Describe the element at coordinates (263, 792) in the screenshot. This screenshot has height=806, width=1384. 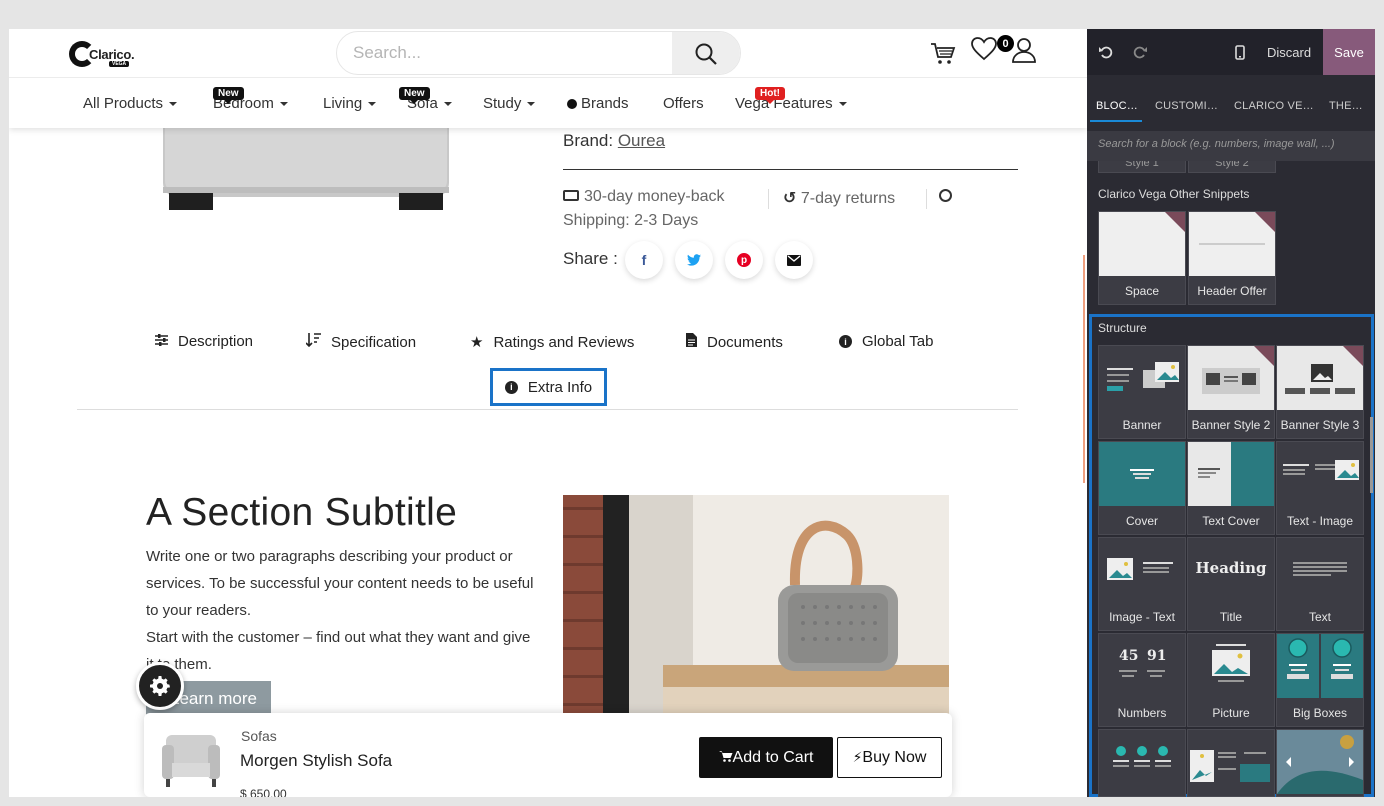
I see `product-price: $ 650.00` at that location.